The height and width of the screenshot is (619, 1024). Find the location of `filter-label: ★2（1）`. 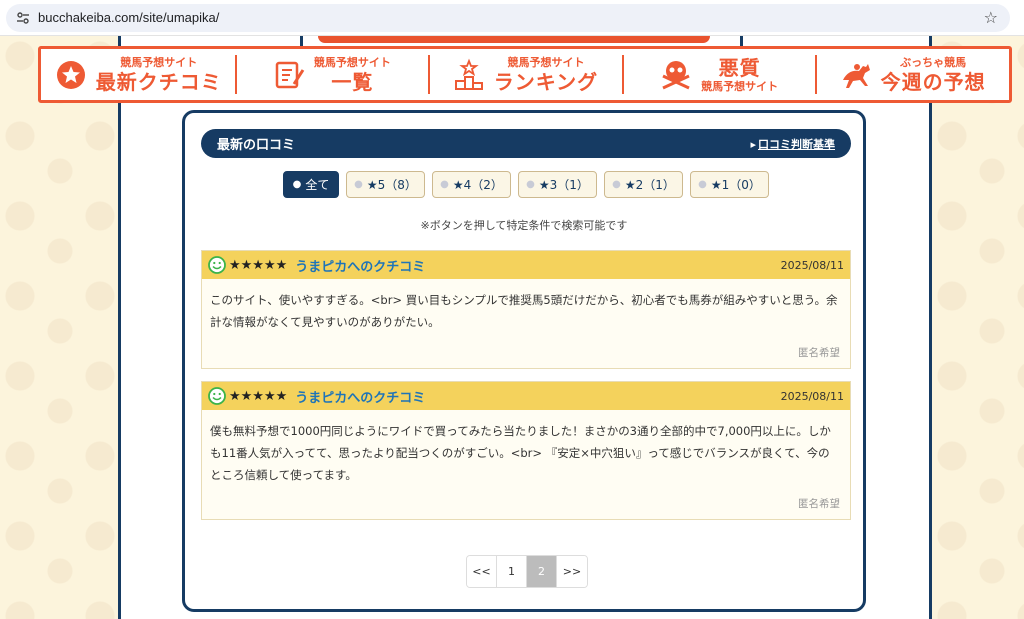

filter-label: ★2（1） is located at coordinates (649, 185).